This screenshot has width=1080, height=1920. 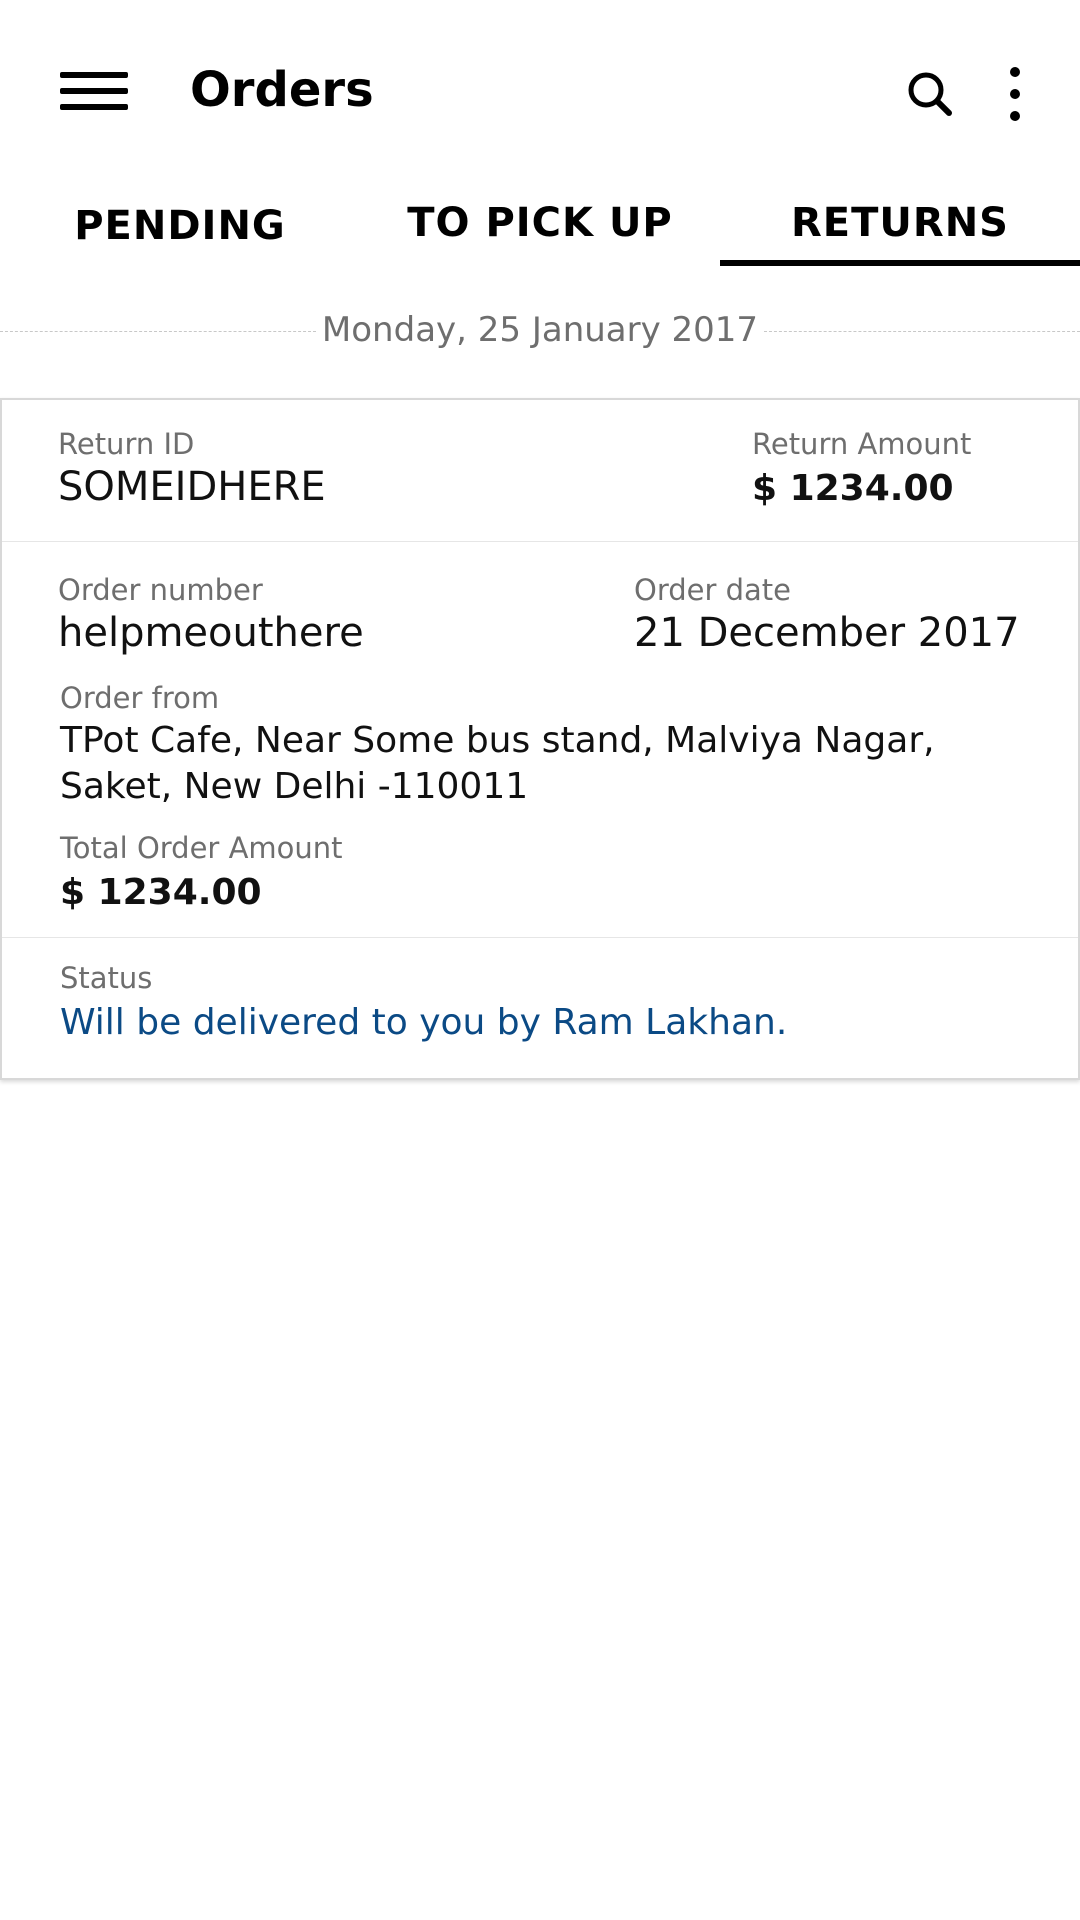 I want to click on order-number-value: helpmeouthere, so click(x=211, y=633).